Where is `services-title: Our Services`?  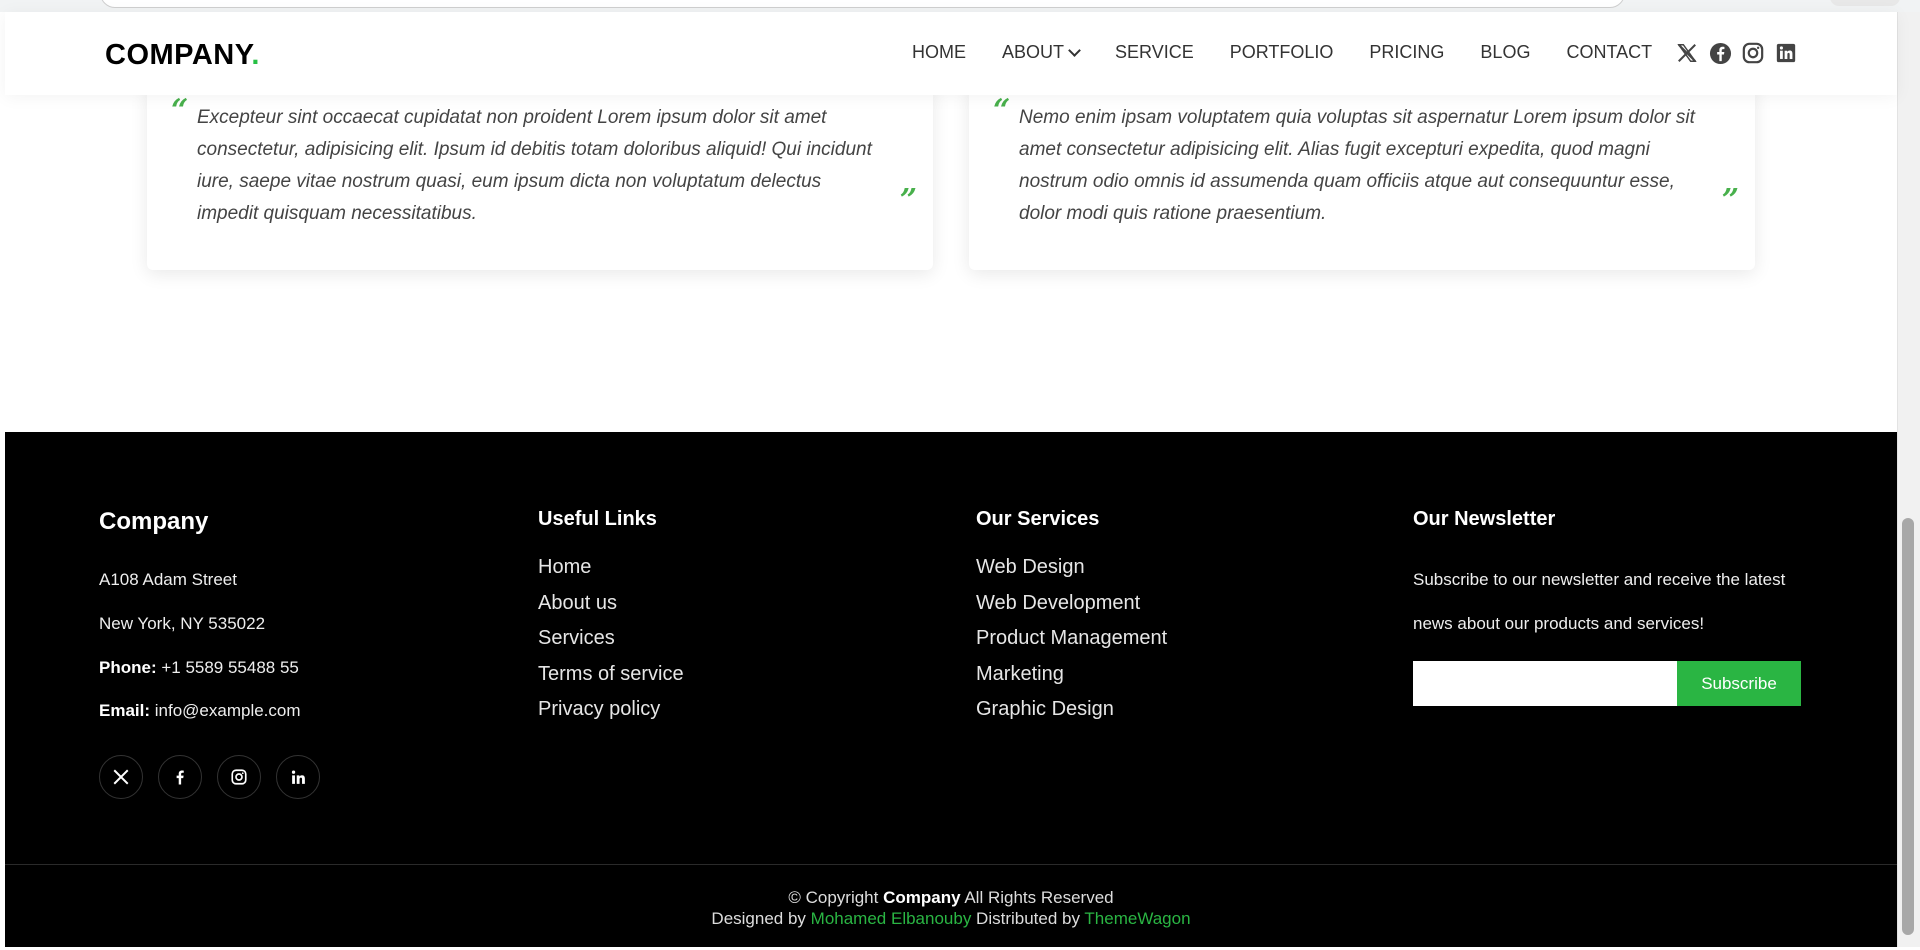
services-title: Our Services is located at coordinates (1038, 519).